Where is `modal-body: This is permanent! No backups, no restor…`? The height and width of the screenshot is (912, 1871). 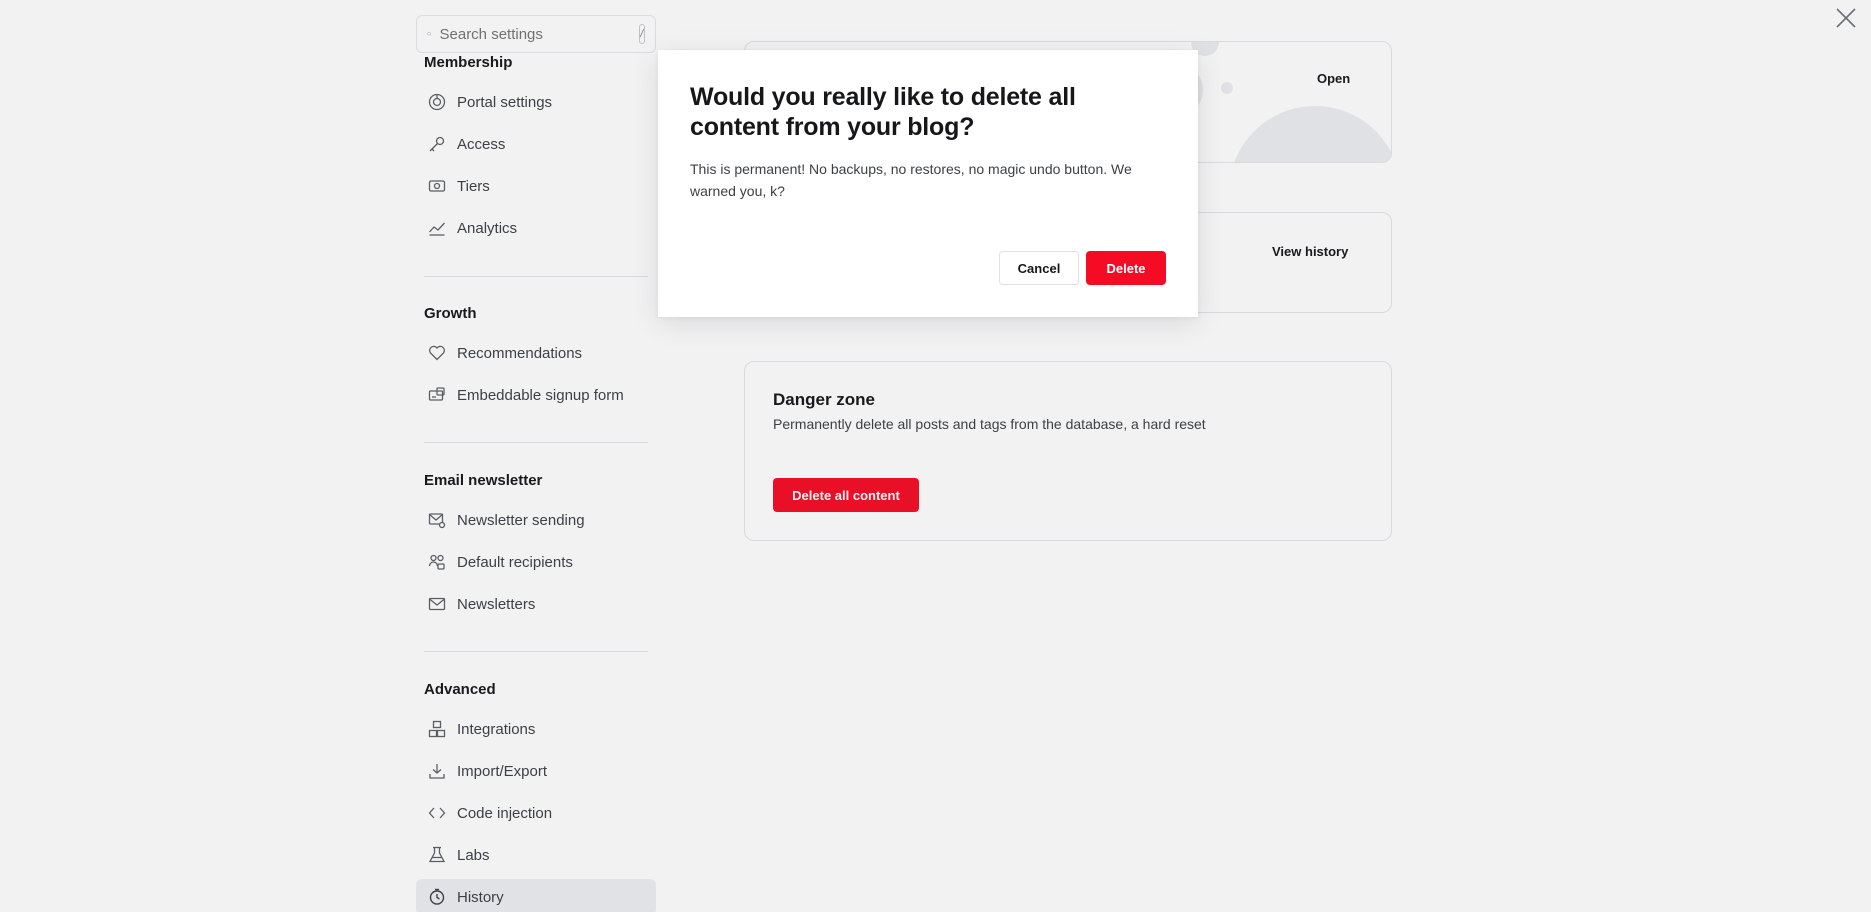
modal-body: This is permanent! No backups, no restor… is located at coordinates (911, 180).